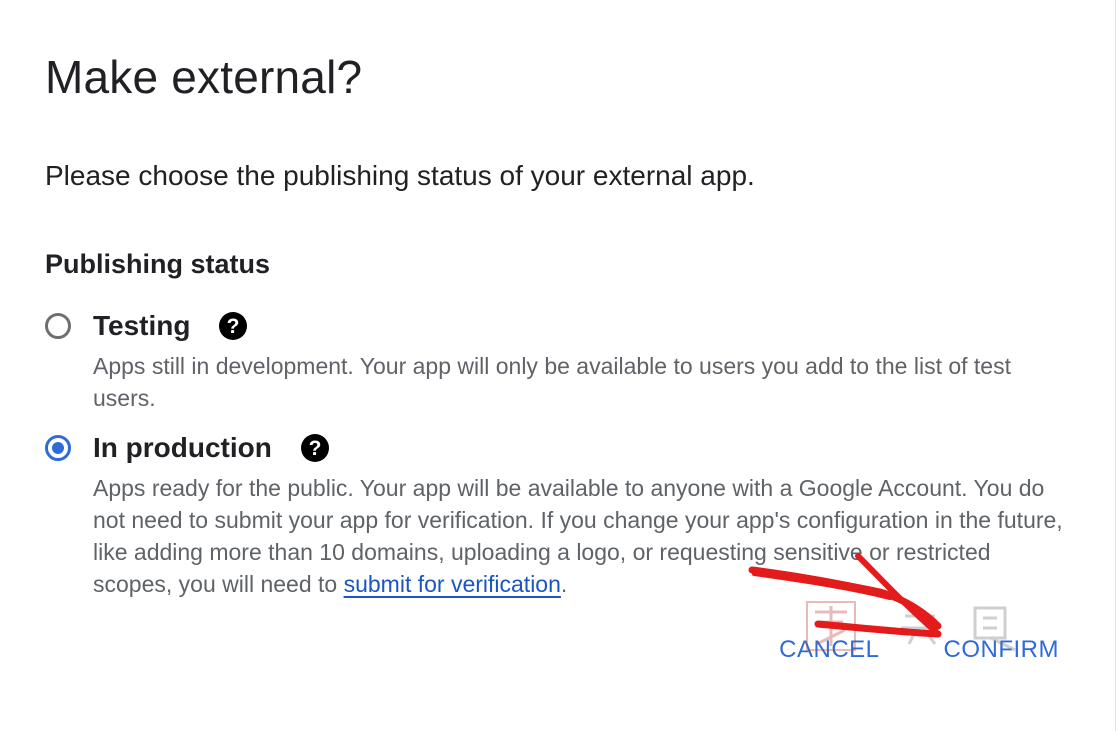 This screenshot has width=1116, height=731. I want to click on description-end-punctuation: ., so click(564, 584).